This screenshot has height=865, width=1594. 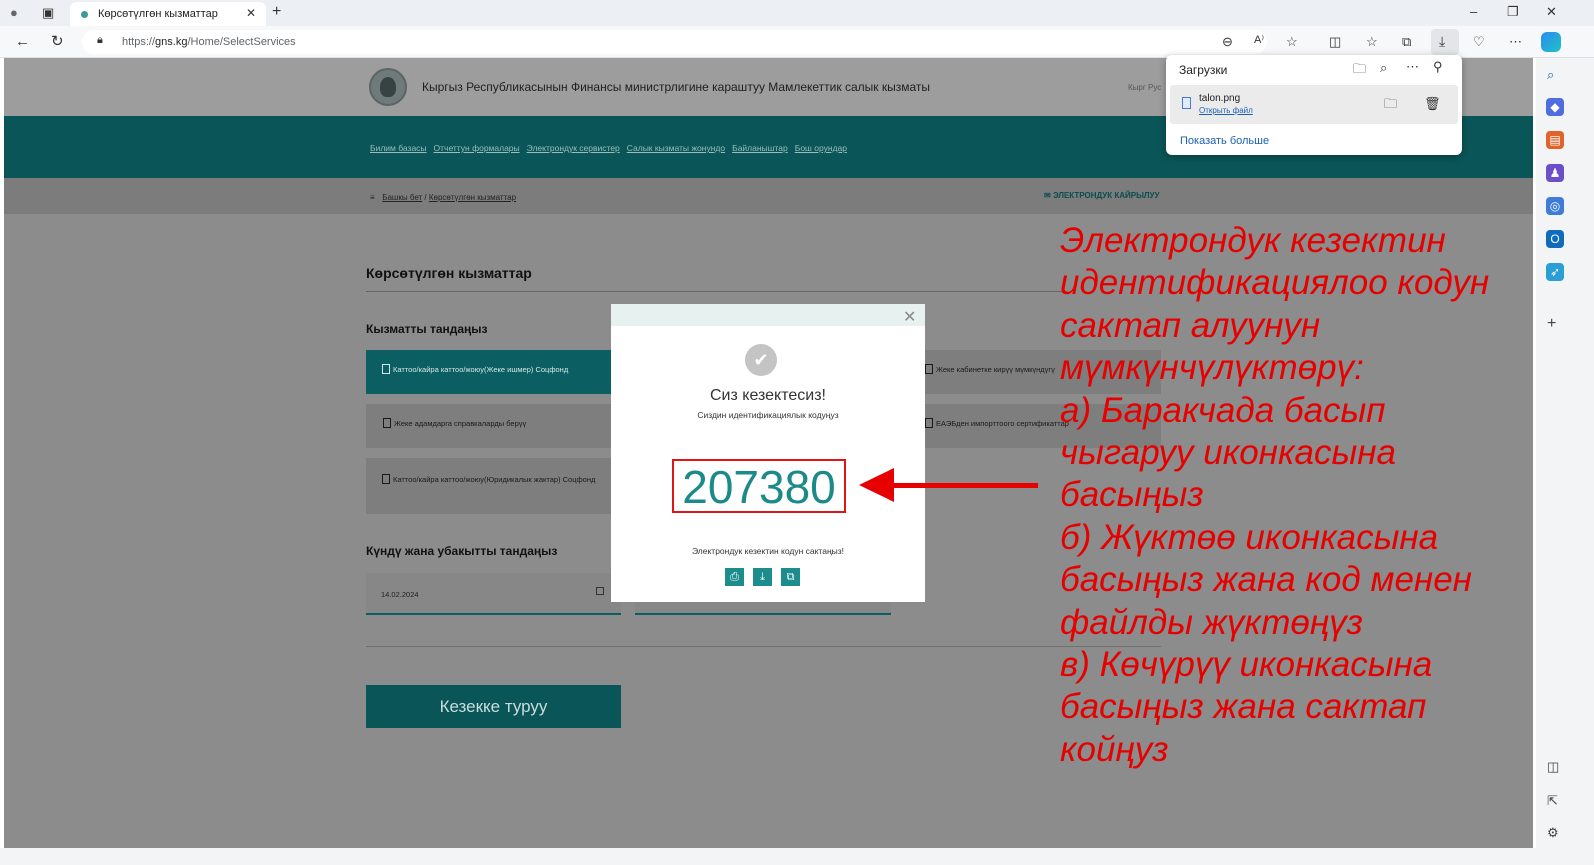 What do you see at coordinates (375, 197) in the screenshot?
I see `hamburger-icon: ≡` at bounding box center [375, 197].